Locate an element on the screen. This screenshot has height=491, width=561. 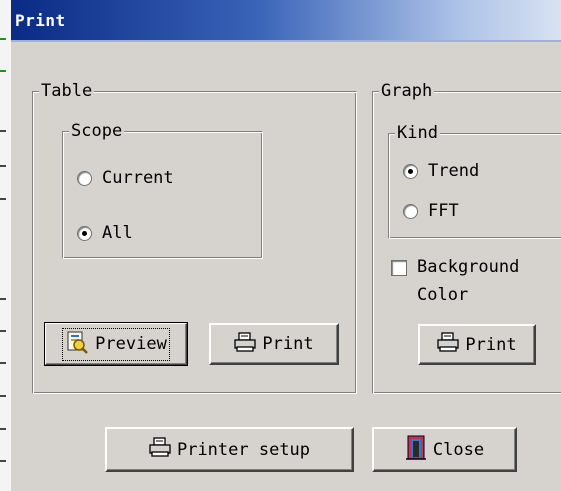
preview-icon is located at coordinates (77, 344).